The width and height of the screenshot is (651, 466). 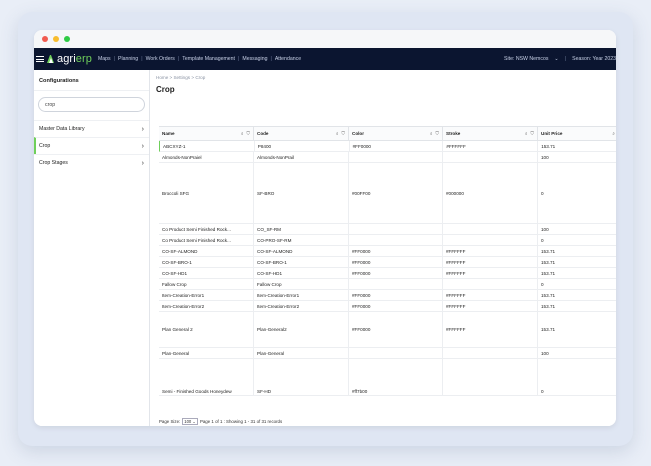 What do you see at coordinates (577, 133) in the screenshot?
I see `column-header-unit-price: Unit Price ⌕` at bounding box center [577, 133].